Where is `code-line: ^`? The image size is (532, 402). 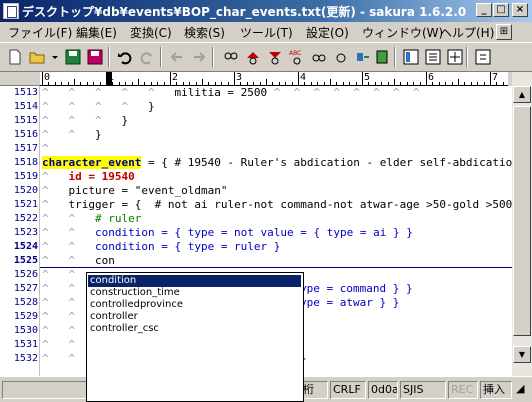
code-line: ^ is located at coordinates (45, 148).